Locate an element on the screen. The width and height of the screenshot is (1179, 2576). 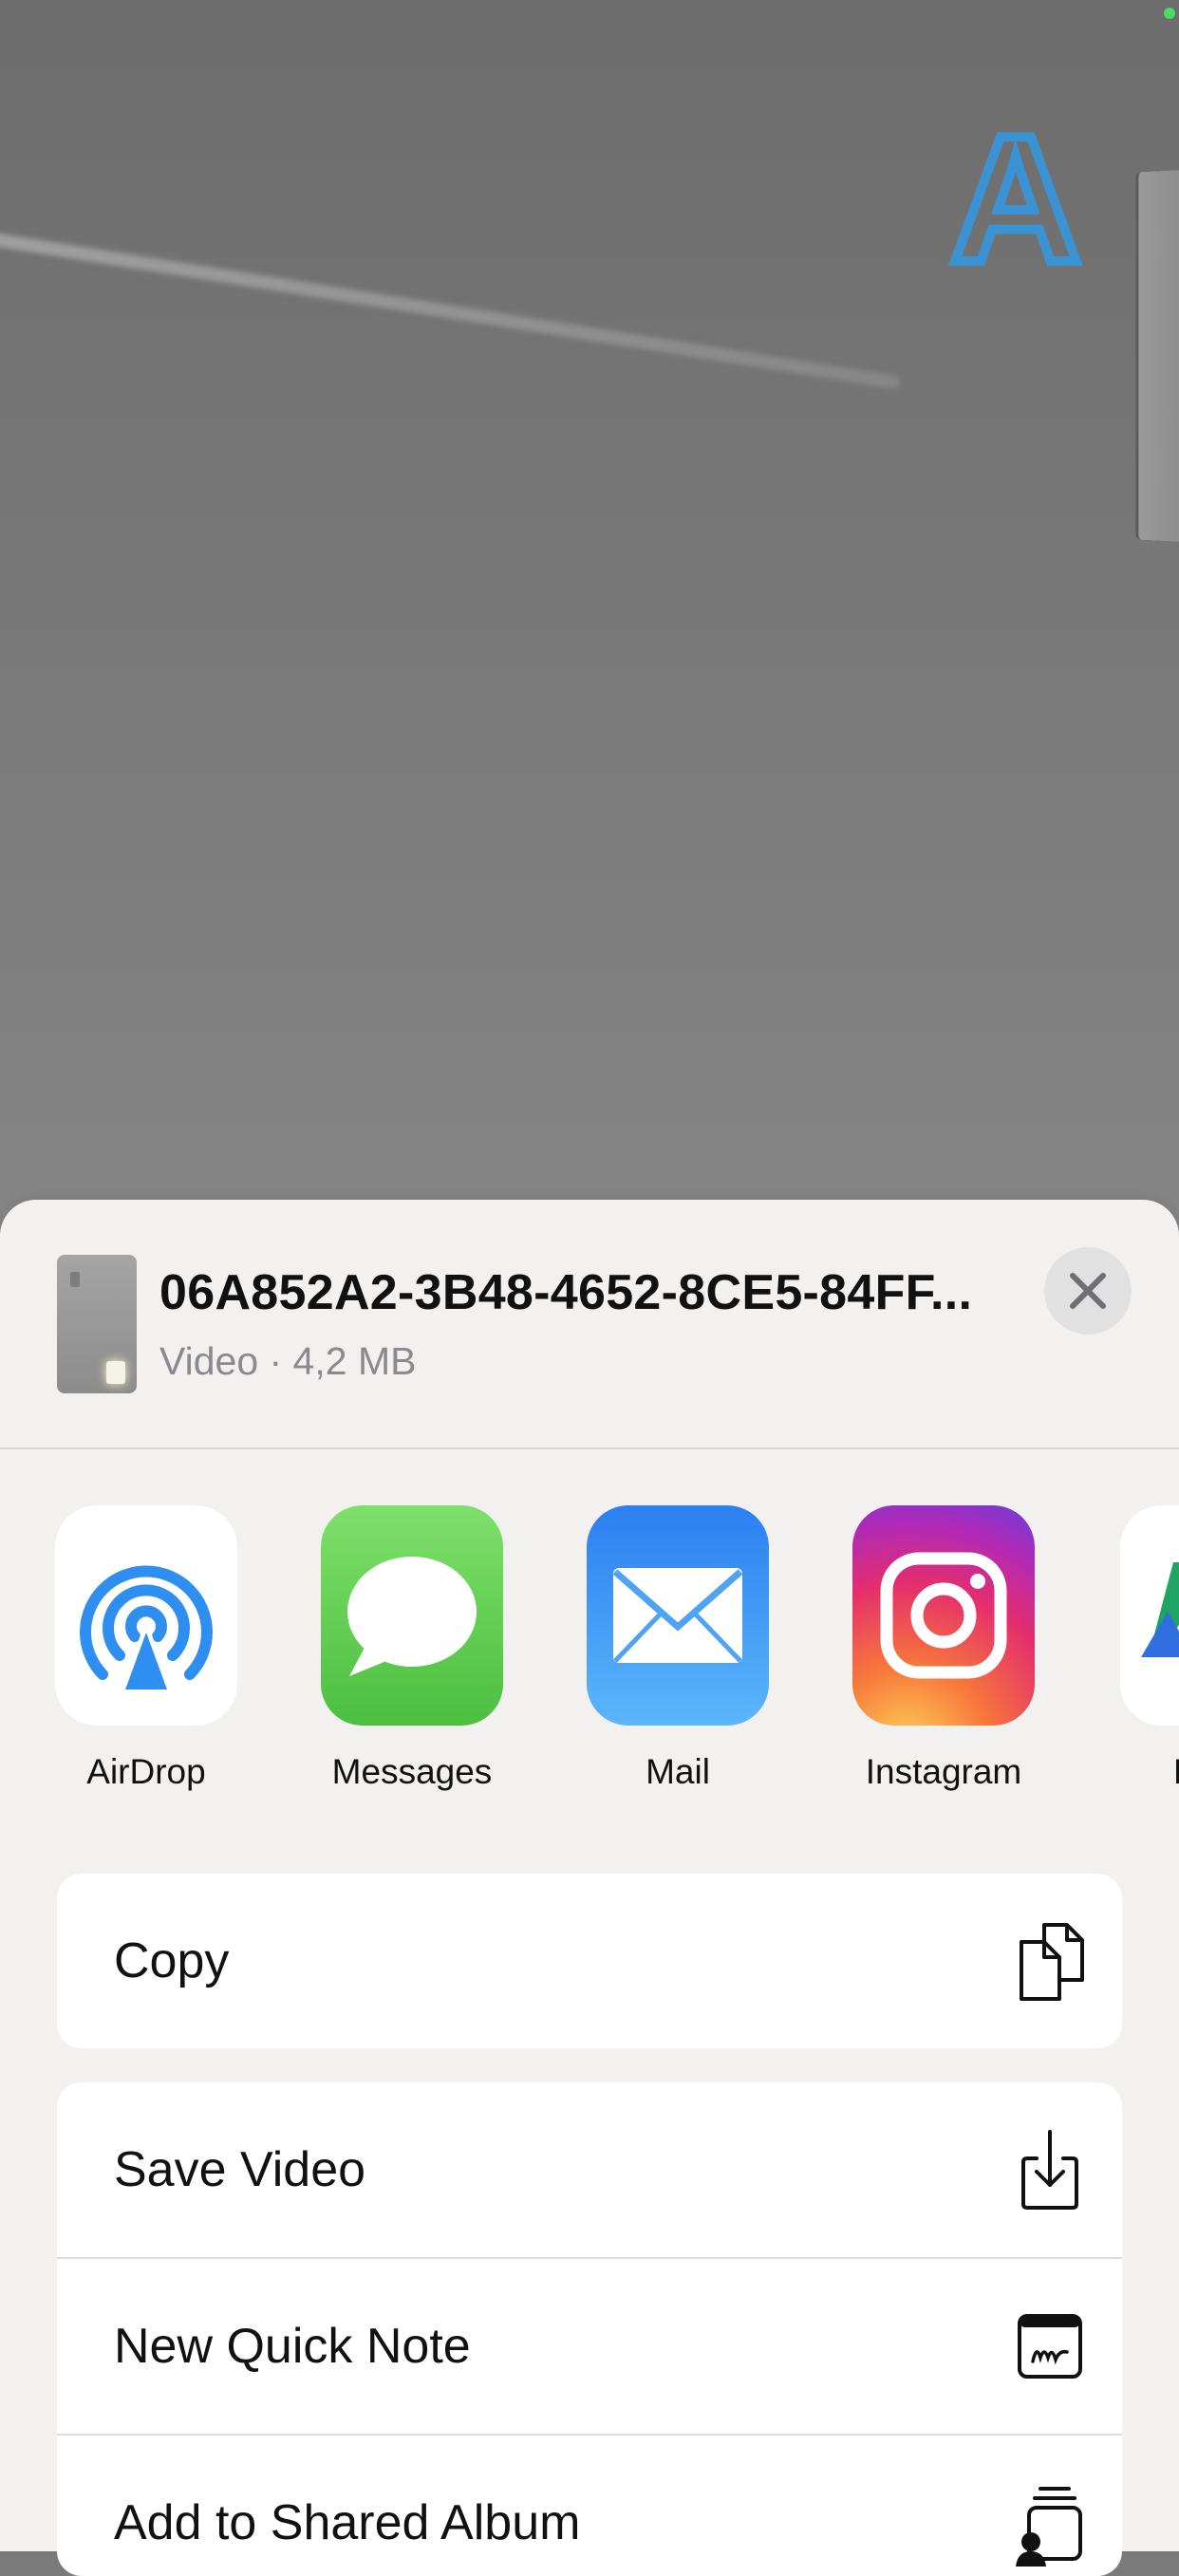
close-button is located at coordinates (1088, 1291).